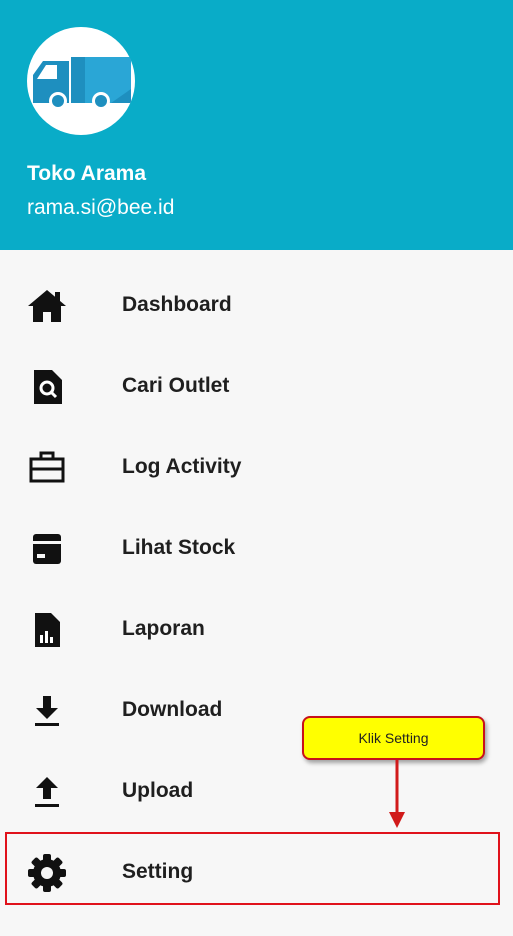  I want to click on setting-highlight-box, so click(252, 868).